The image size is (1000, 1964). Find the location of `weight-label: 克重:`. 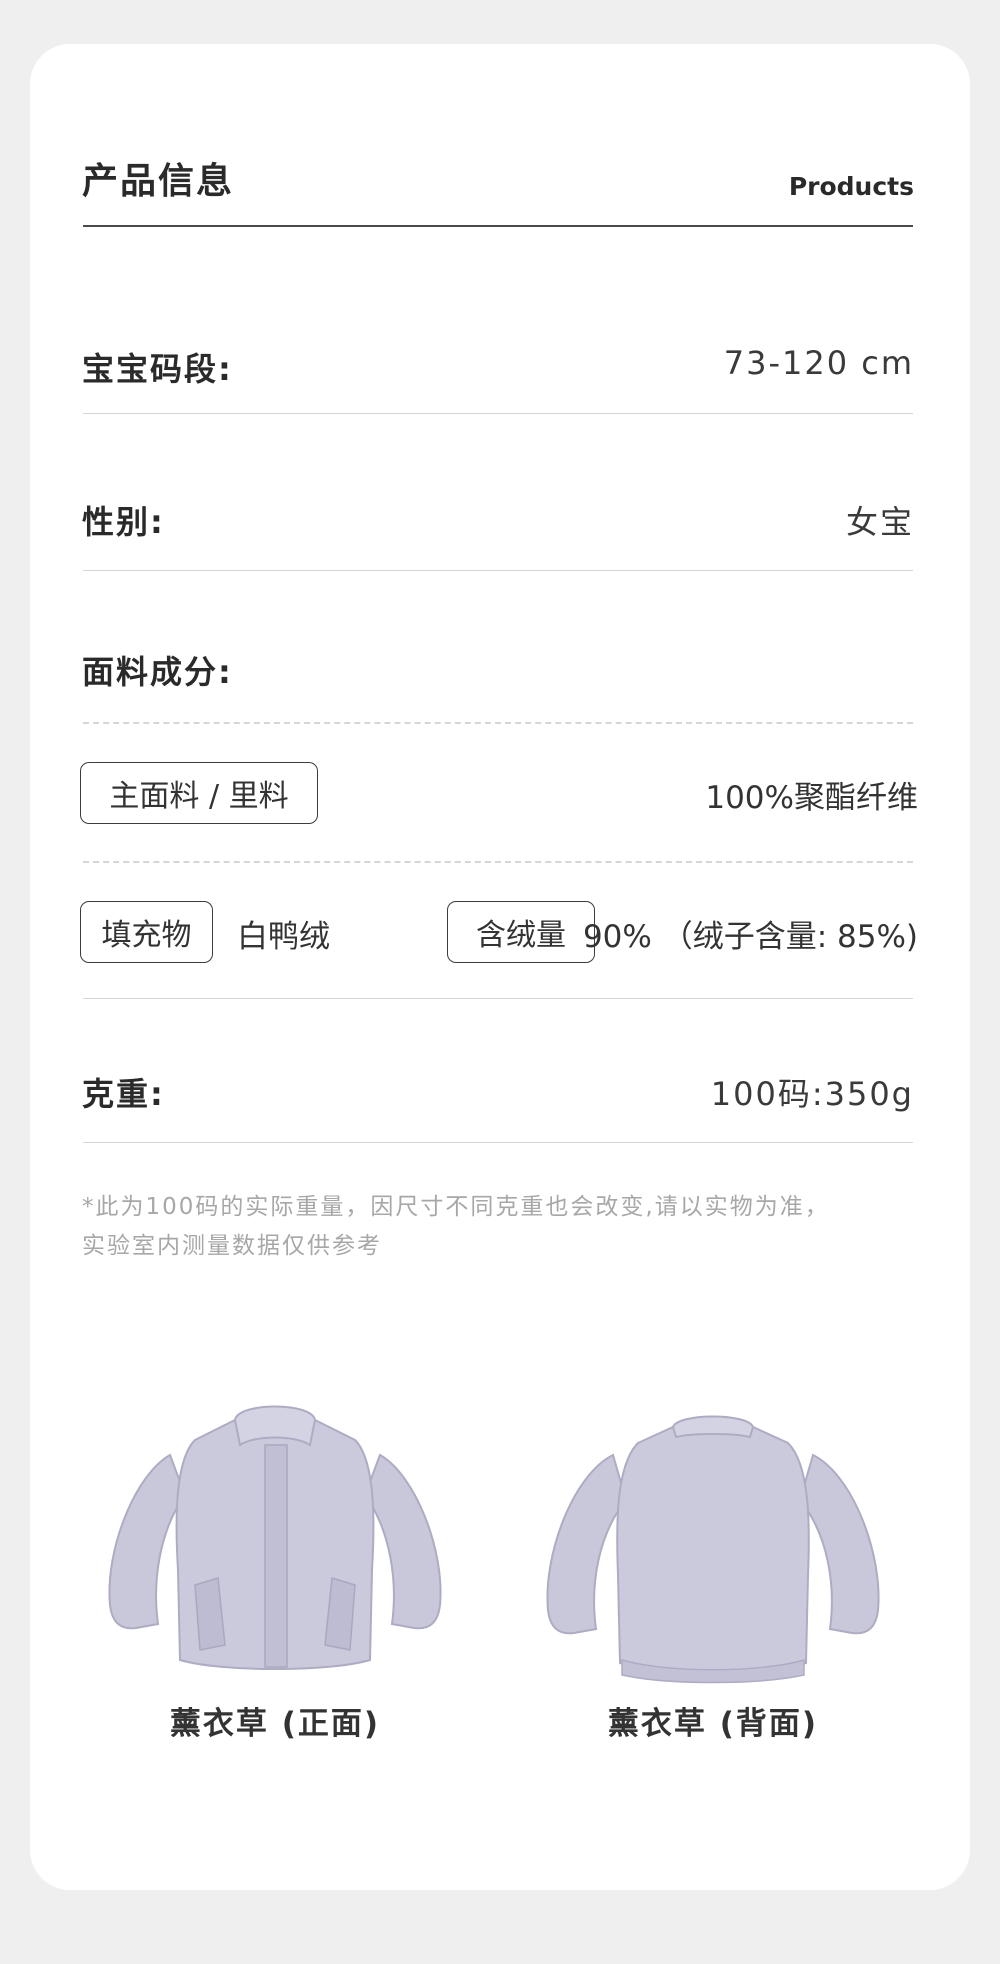

weight-label: 克重: is located at coordinates (123, 1094).